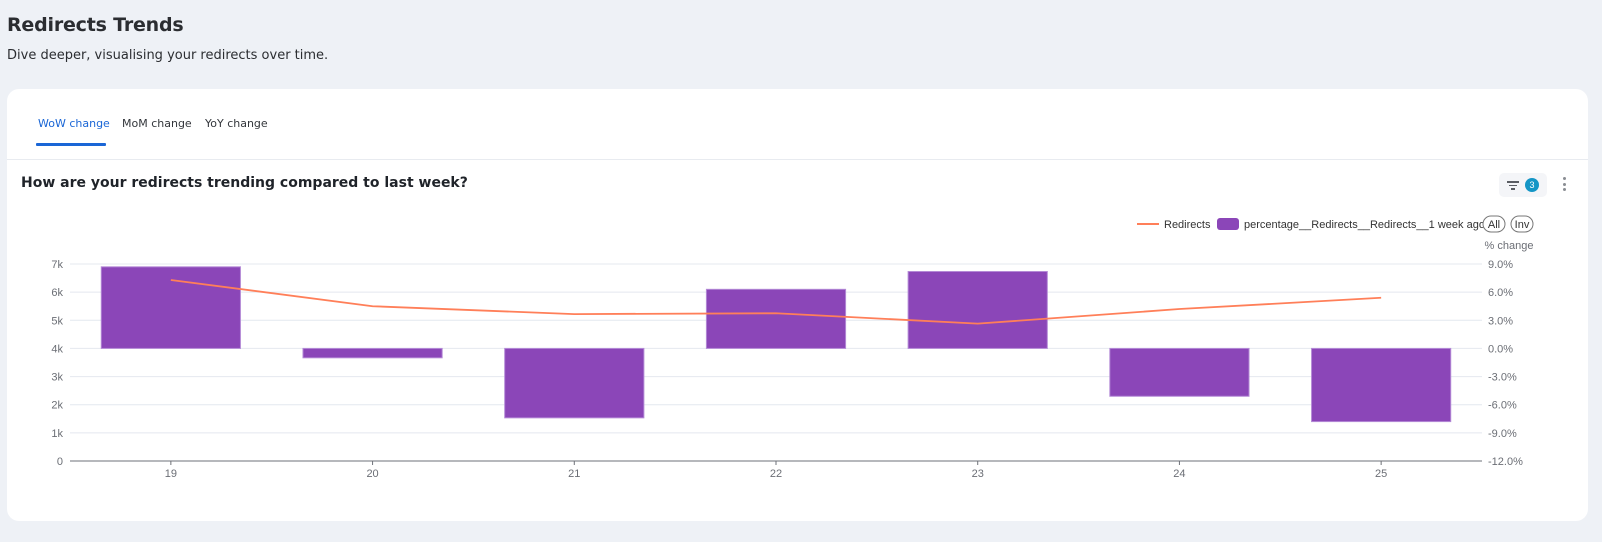  Describe the element at coordinates (1505, 462) in the screenshot. I see `right-axis-tick-label: -12.0%` at that location.